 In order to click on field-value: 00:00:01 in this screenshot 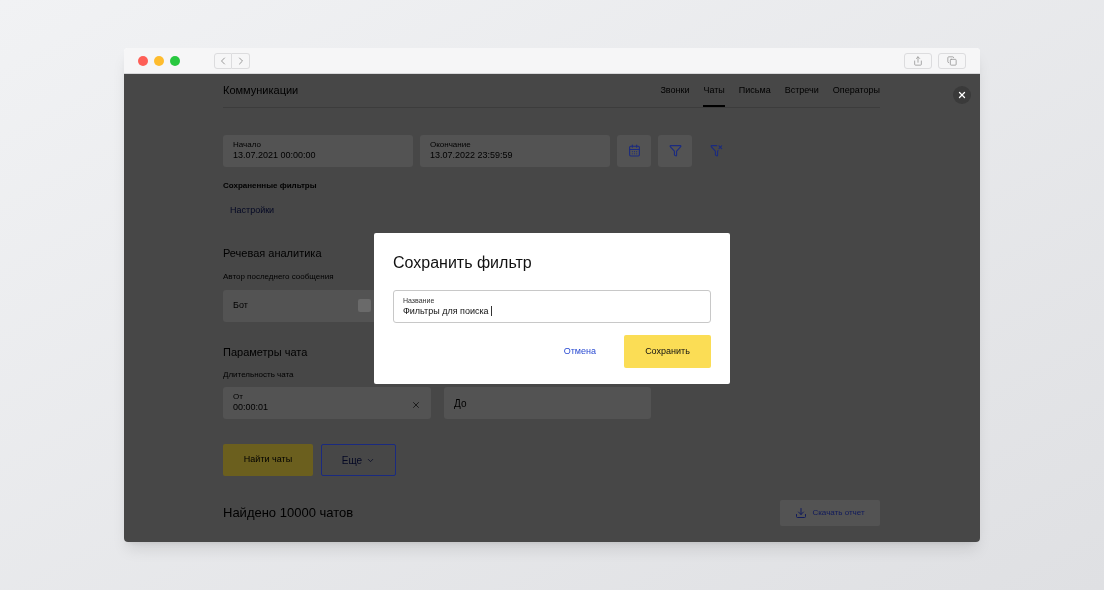, I will do `click(251, 407)`.